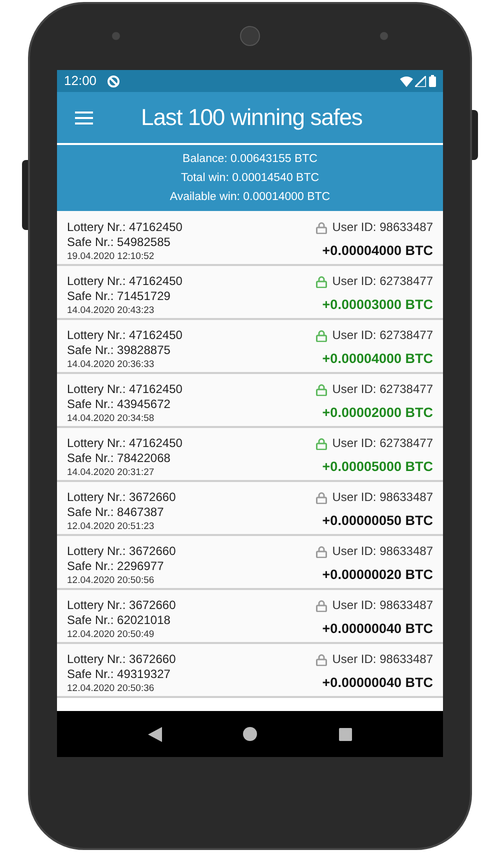 Image resolution: width=500 pixels, height=855 pixels. Describe the element at coordinates (111, 526) in the screenshot. I see `win-date: 12.04.2020 20:51:23` at that location.